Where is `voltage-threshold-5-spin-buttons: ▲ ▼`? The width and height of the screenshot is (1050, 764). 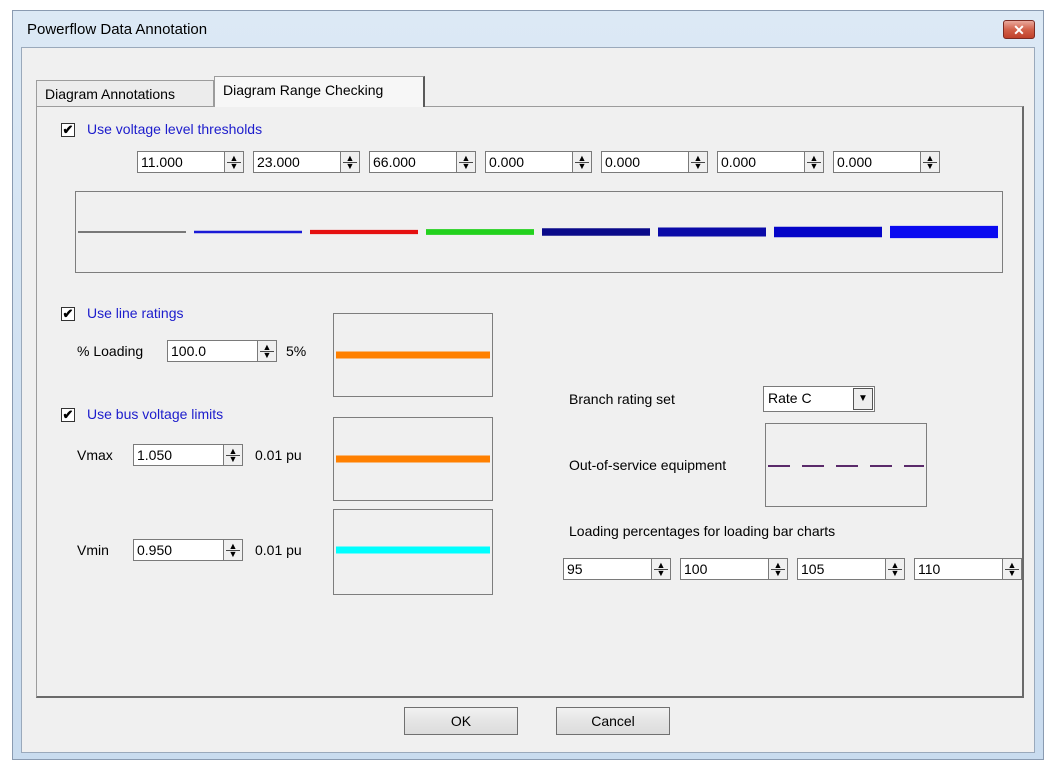 voltage-threshold-5-spin-buttons: ▲ ▼ is located at coordinates (698, 162).